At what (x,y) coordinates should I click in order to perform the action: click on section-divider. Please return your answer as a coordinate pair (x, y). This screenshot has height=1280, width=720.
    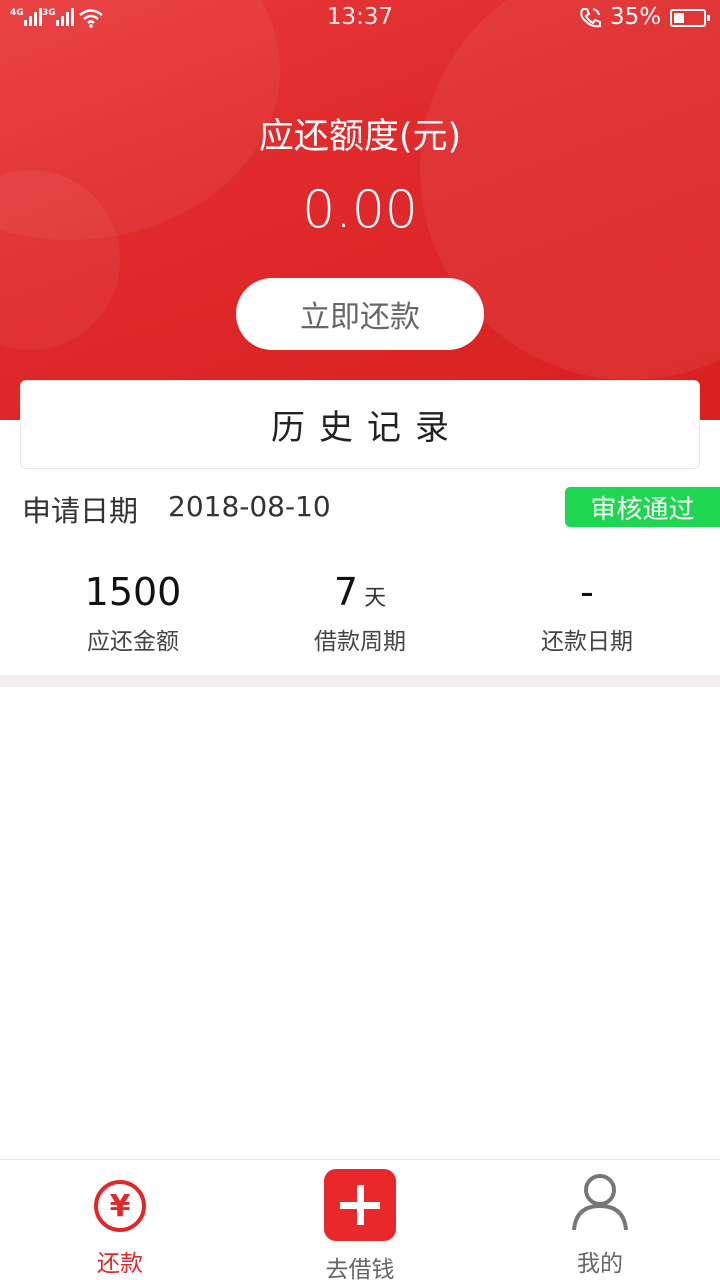
    Looking at the image, I should click on (360, 681).